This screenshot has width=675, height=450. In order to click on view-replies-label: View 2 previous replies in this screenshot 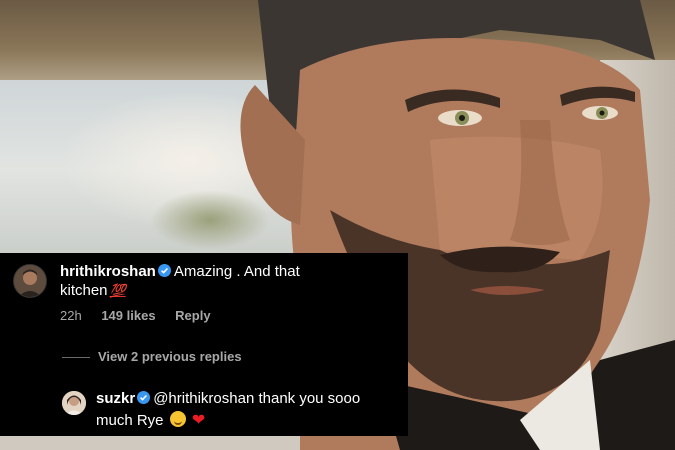, I will do `click(170, 356)`.